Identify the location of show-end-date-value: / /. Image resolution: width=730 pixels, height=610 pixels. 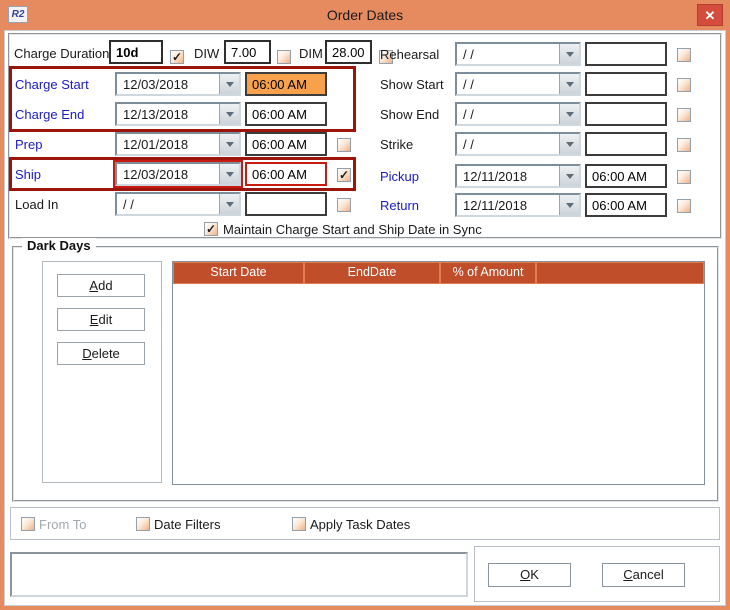
(468, 114).